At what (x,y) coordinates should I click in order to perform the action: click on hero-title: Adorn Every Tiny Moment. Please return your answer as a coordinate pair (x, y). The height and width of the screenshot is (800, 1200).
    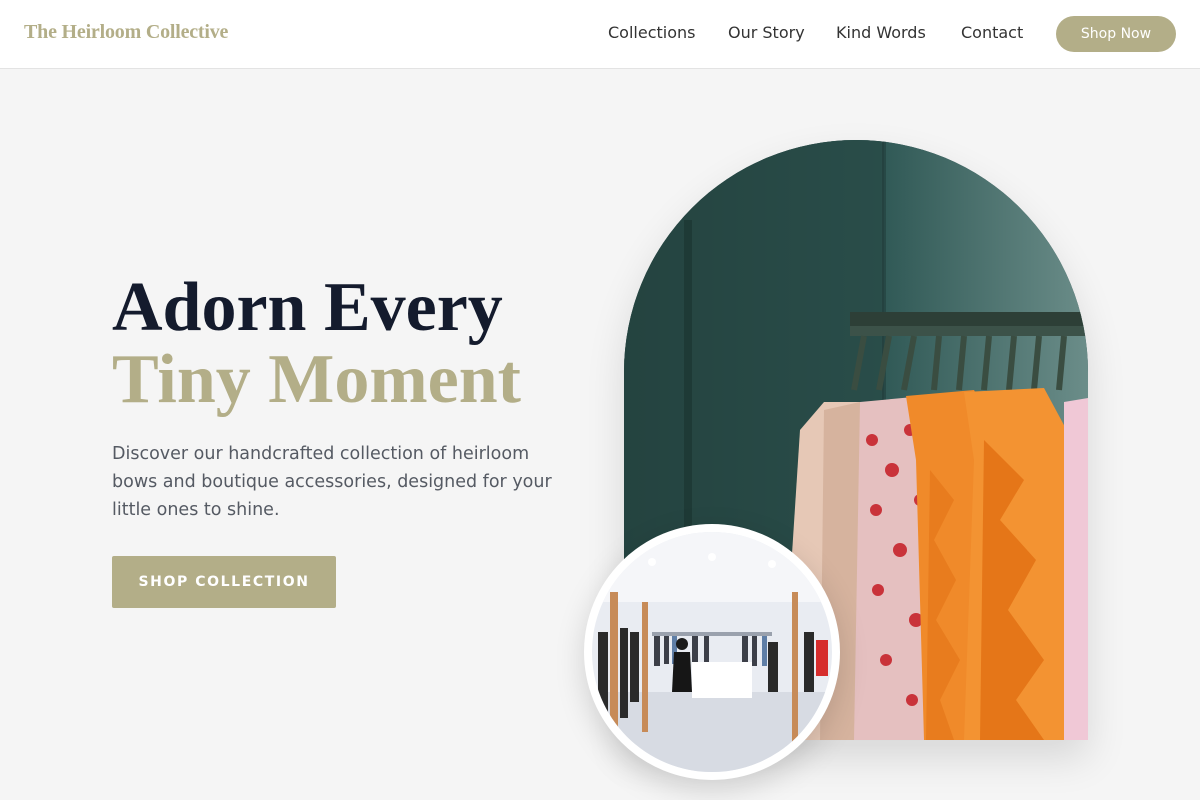
    Looking at the image, I should click on (316, 344).